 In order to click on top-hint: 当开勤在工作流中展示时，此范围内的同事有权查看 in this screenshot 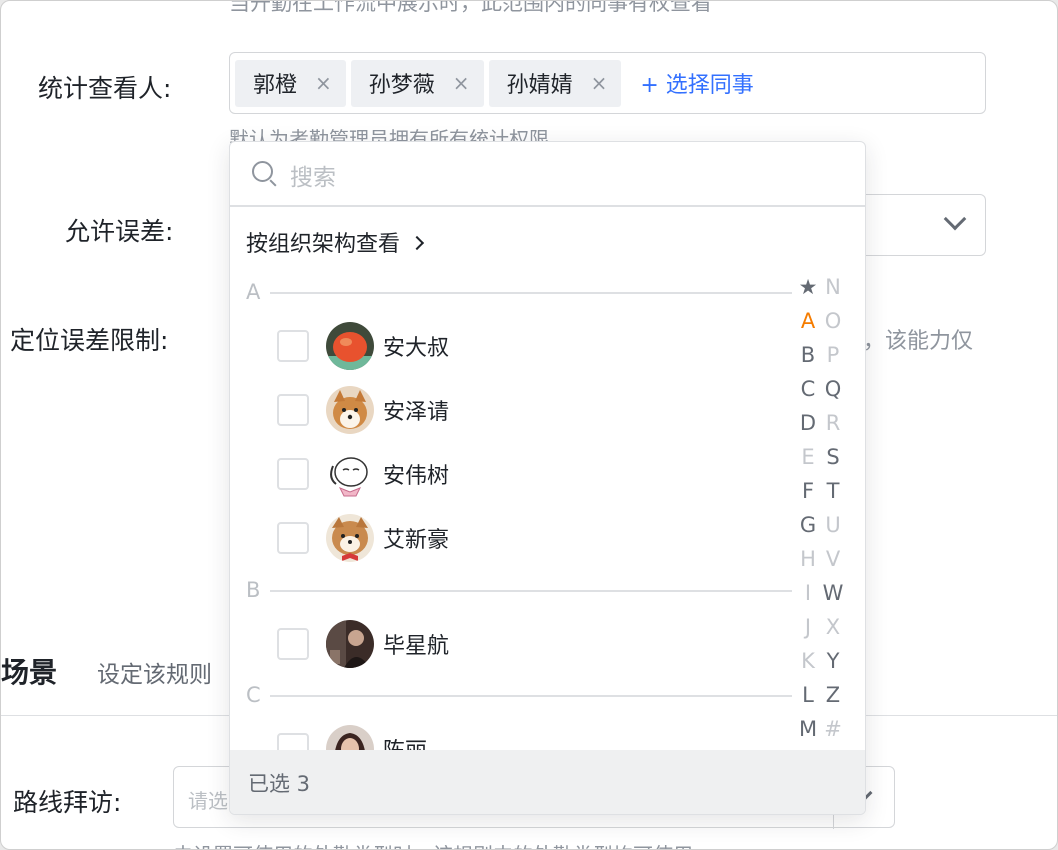, I will do `click(470, 7)`.